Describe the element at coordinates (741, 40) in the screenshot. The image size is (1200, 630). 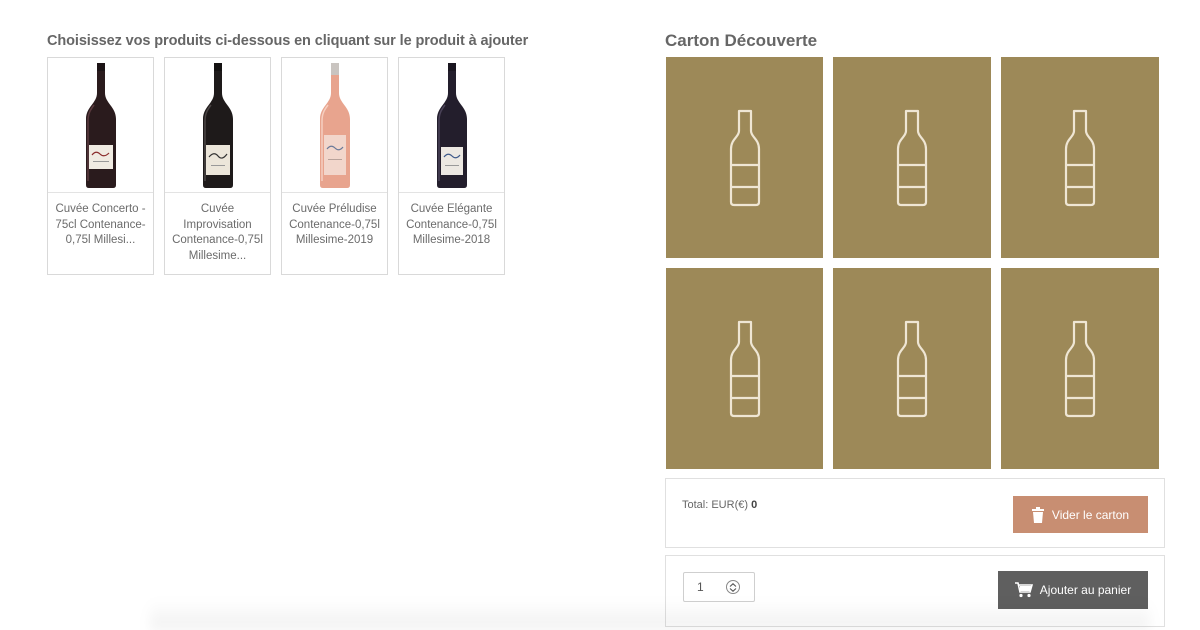
I see `box-title: Carton Découverte` at that location.